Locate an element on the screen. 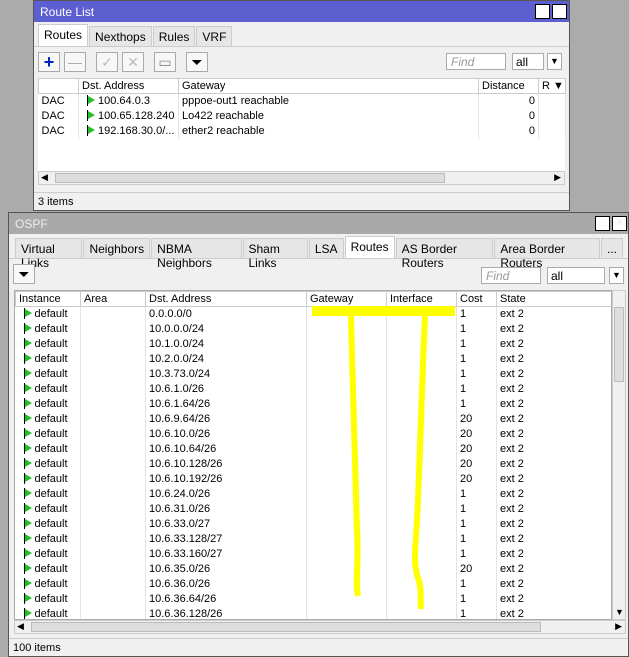 This screenshot has width=629, height=657. table-header: Dst. Address Gateway Distance R ▼ is located at coordinates (302, 86).